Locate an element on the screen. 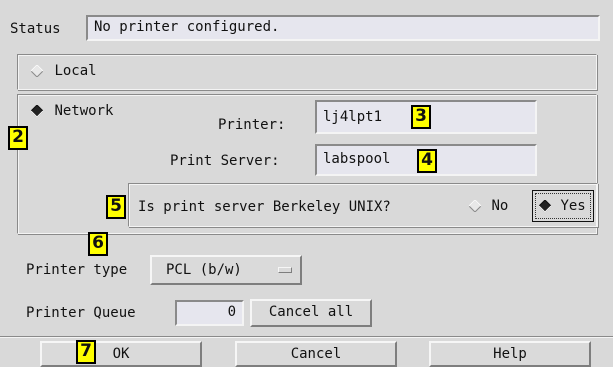 The width and height of the screenshot is (613, 367). help-button: Help is located at coordinates (510, 354).